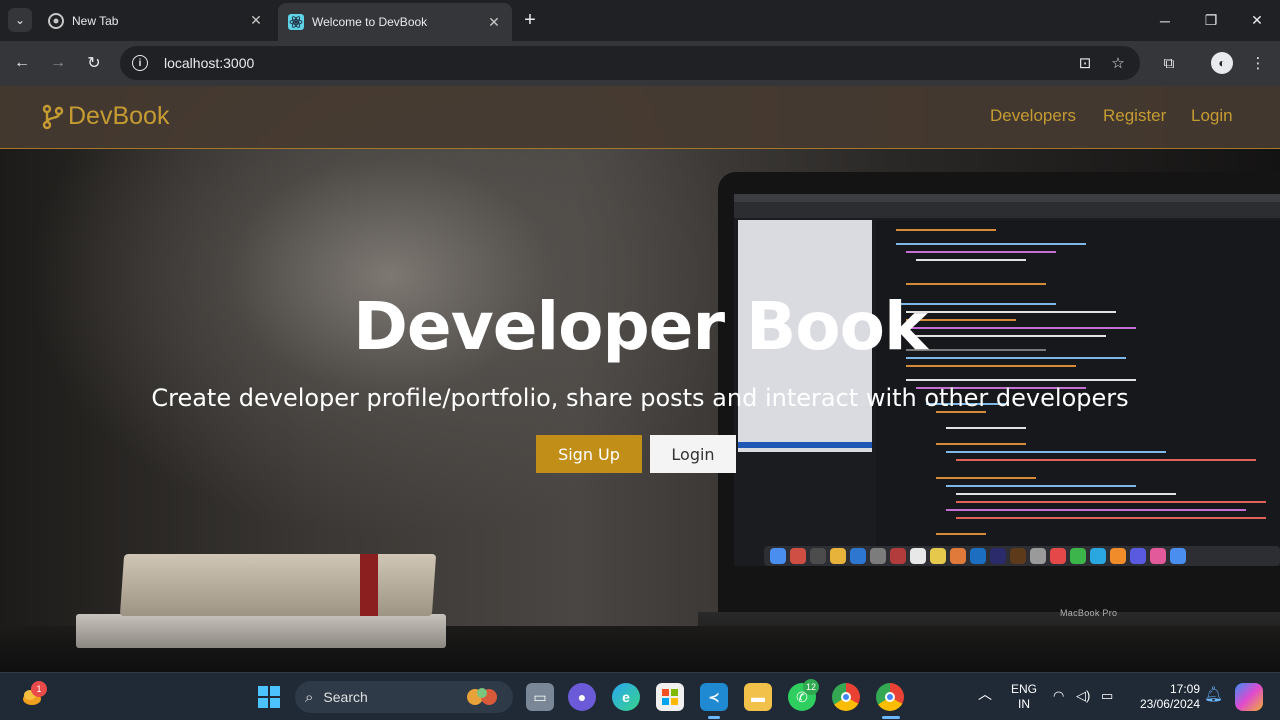  Describe the element at coordinates (1249, 697) in the screenshot. I see `copilot-pre-icon` at that location.